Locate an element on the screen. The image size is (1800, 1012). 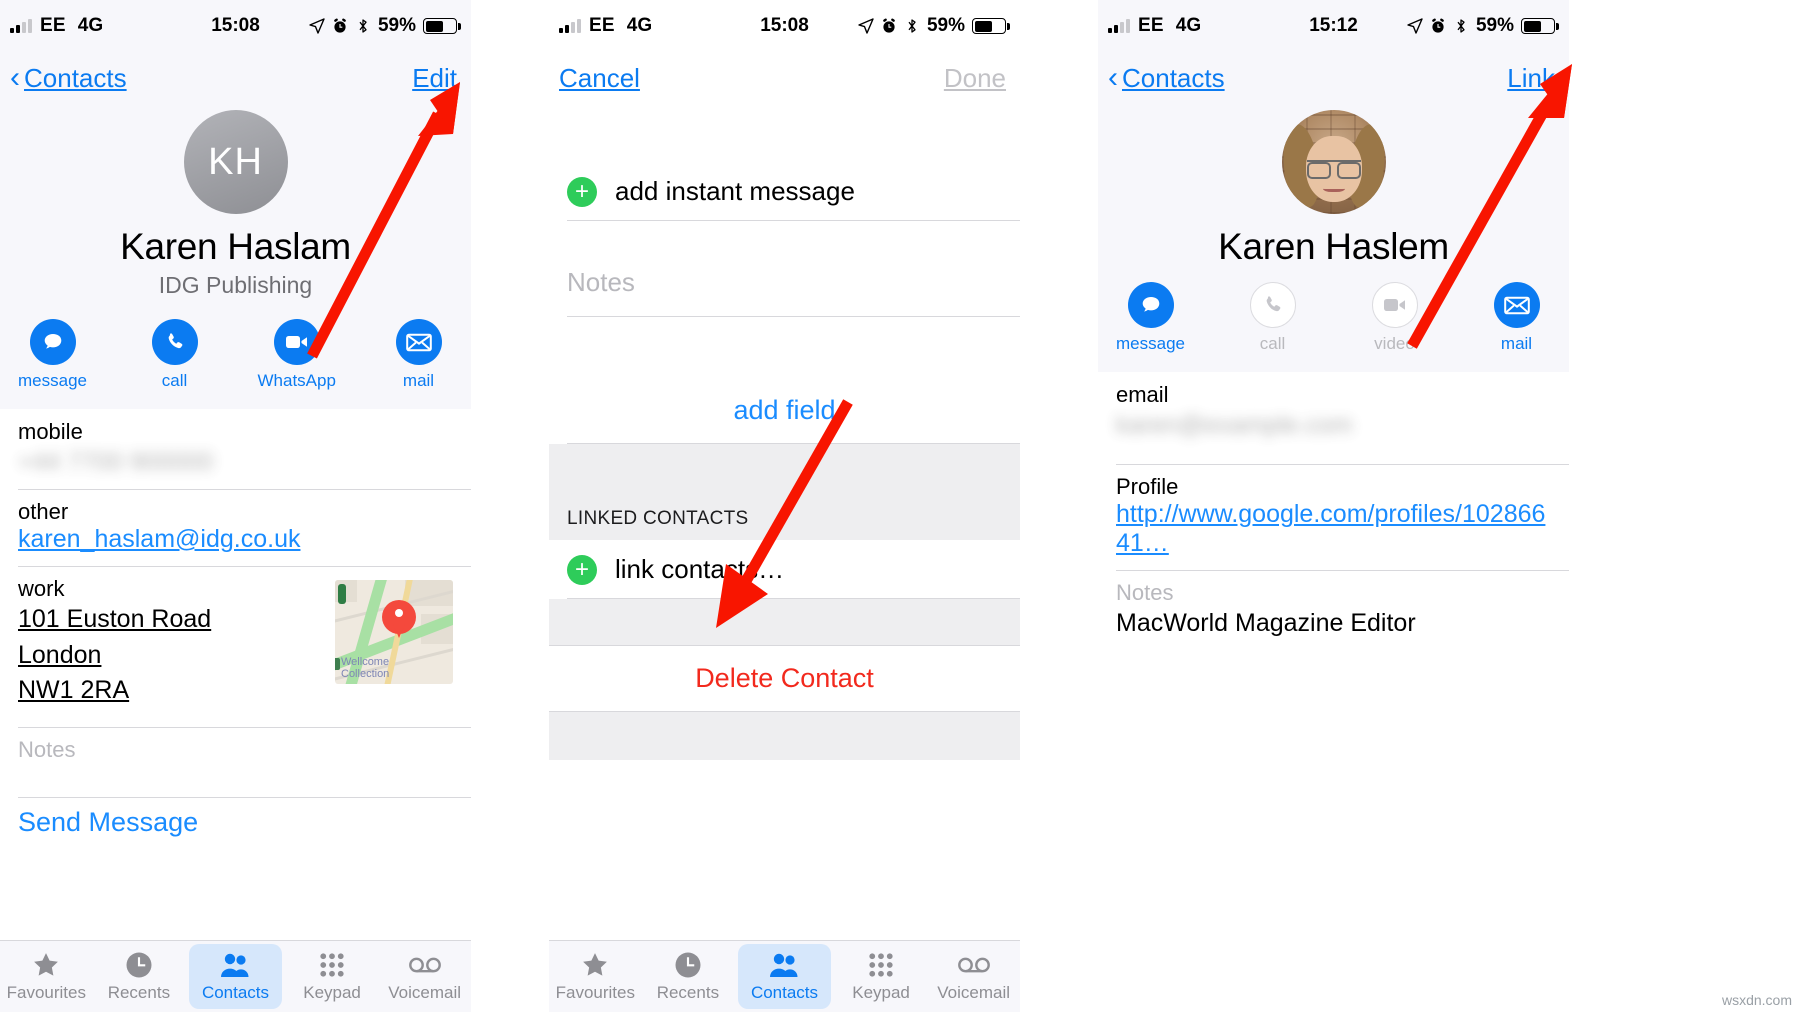
field-notes: Notes MacWorld Magazine Editor is located at coordinates (1333, 615).